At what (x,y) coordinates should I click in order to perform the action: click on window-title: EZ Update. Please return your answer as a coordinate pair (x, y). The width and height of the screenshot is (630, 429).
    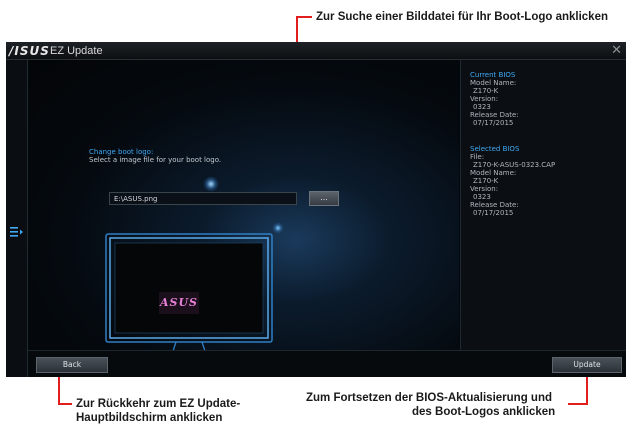
    Looking at the image, I should click on (76, 51).